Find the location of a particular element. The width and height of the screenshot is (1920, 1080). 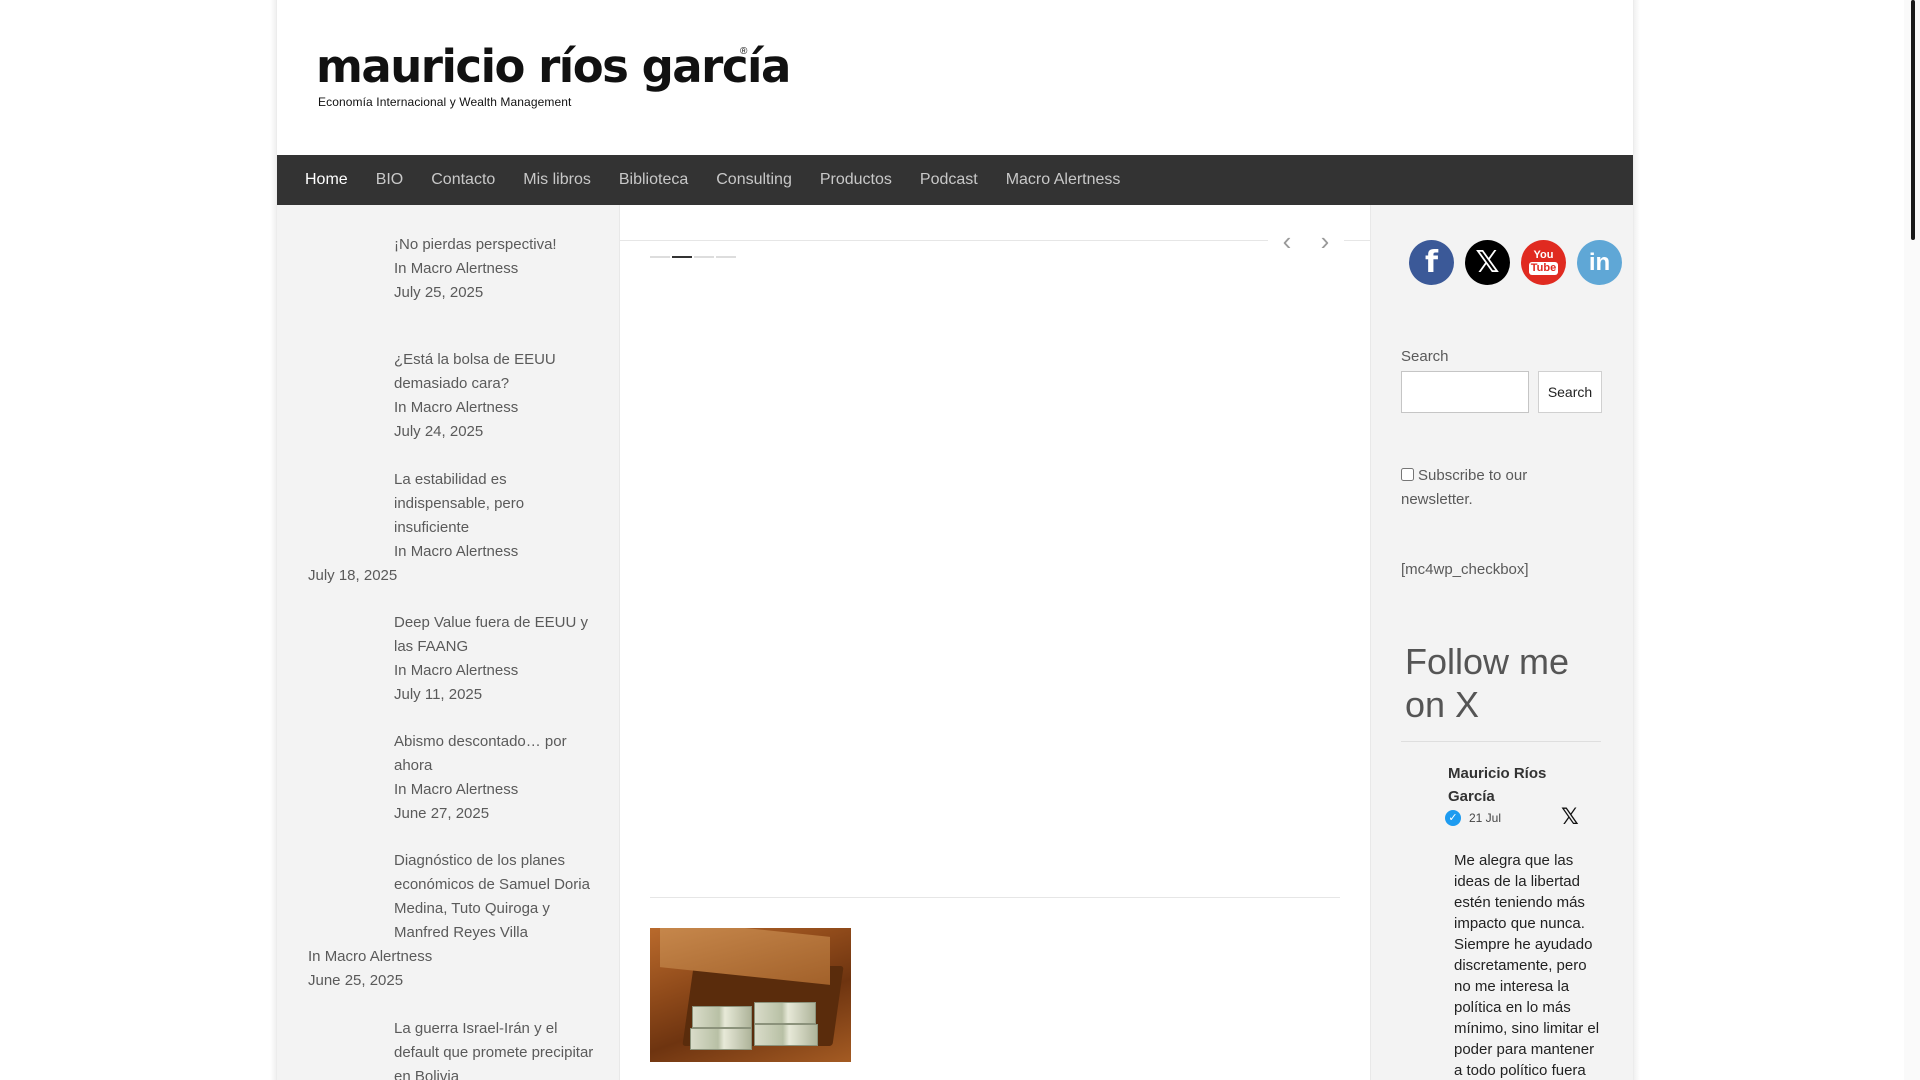

youtube-tube-text: Tube is located at coordinates (1543, 268).